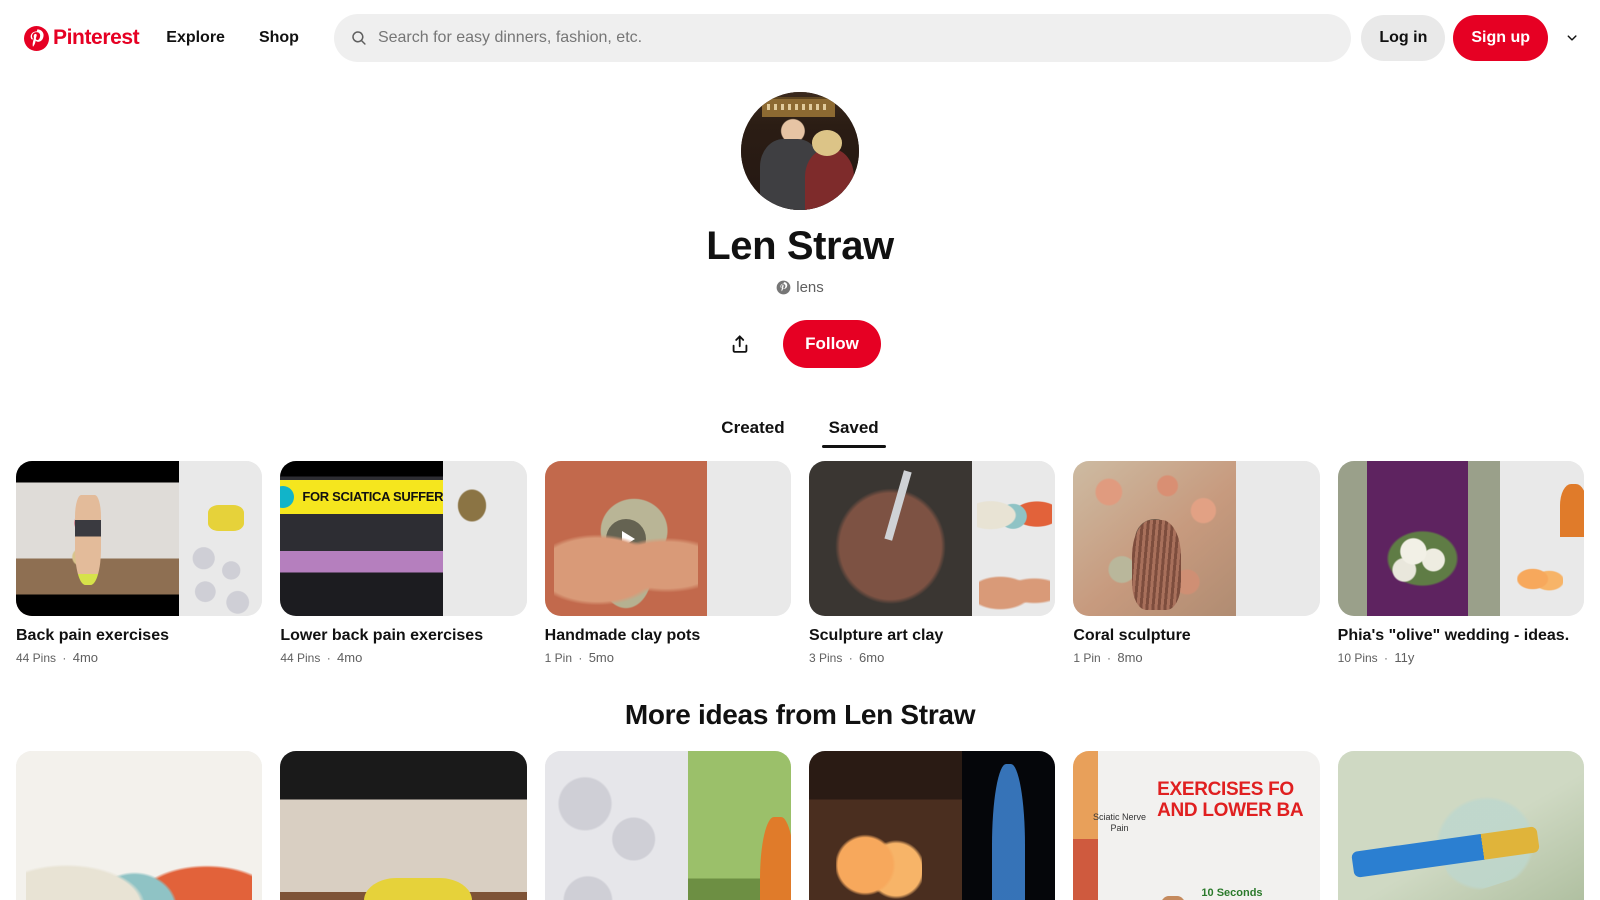  What do you see at coordinates (876, 635) in the screenshot?
I see `board-title: Sculpture art clay` at bounding box center [876, 635].